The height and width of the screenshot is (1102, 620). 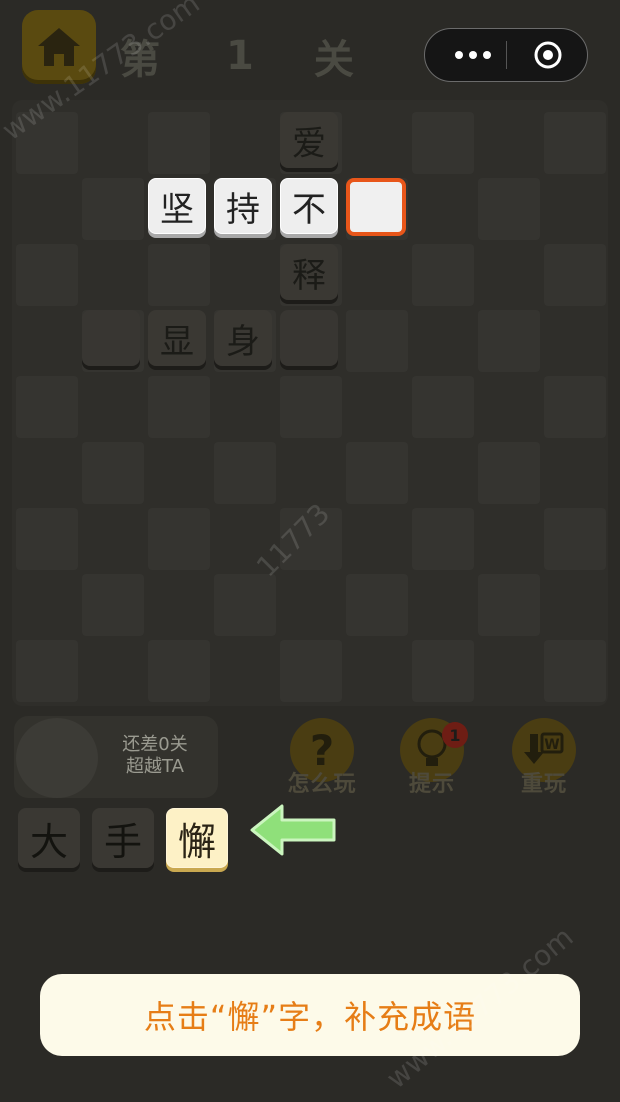 What do you see at coordinates (177, 206) in the screenshot?
I see `board-cell-jian: 坚` at bounding box center [177, 206].